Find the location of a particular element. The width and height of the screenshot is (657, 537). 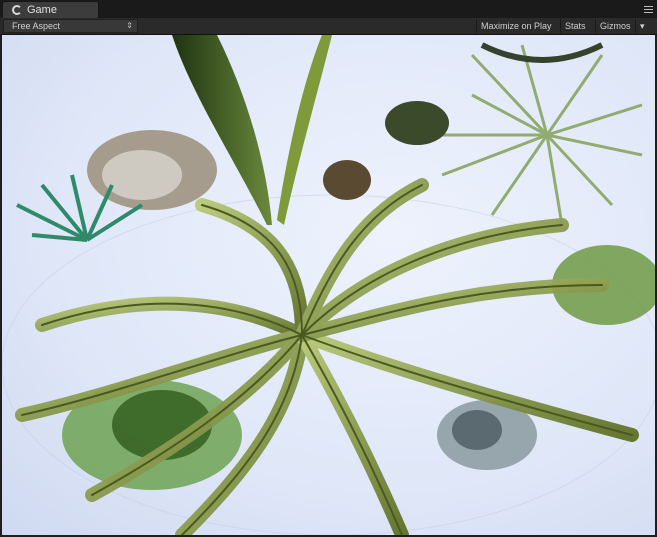

dropdown-arrow-icon: ▾ is located at coordinates (642, 26).